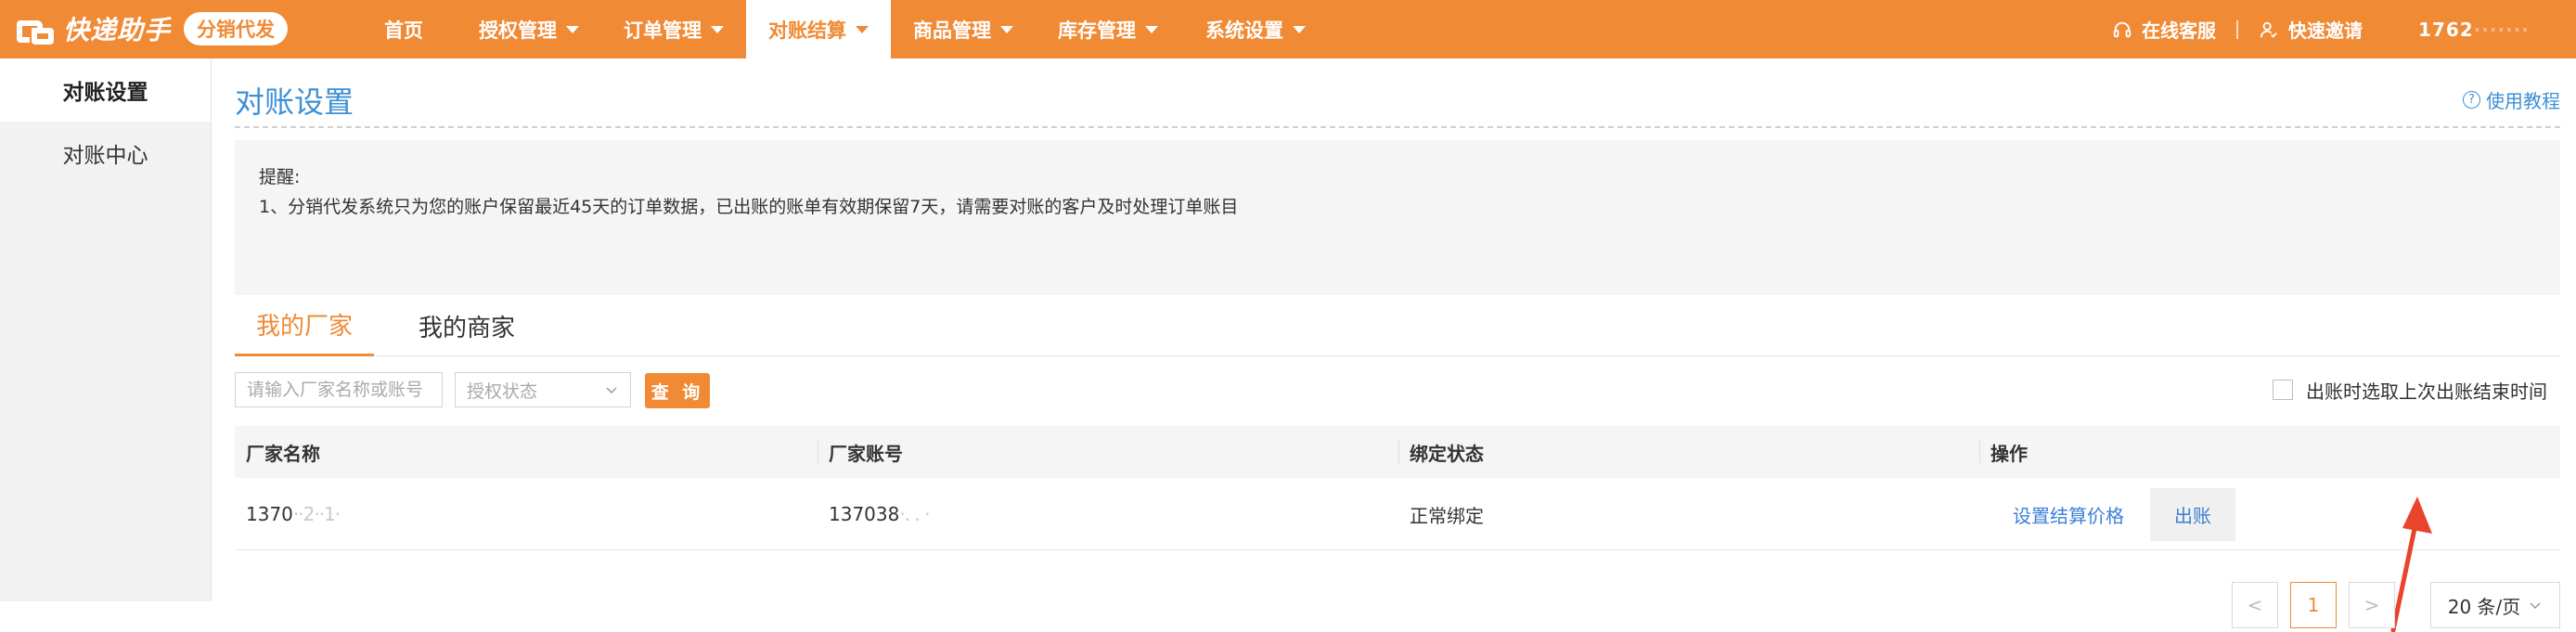 The image size is (2576, 632). What do you see at coordinates (2068, 514) in the screenshot?
I see `set-settlement-price-link: 设置结算价格` at bounding box center [2068, 514].